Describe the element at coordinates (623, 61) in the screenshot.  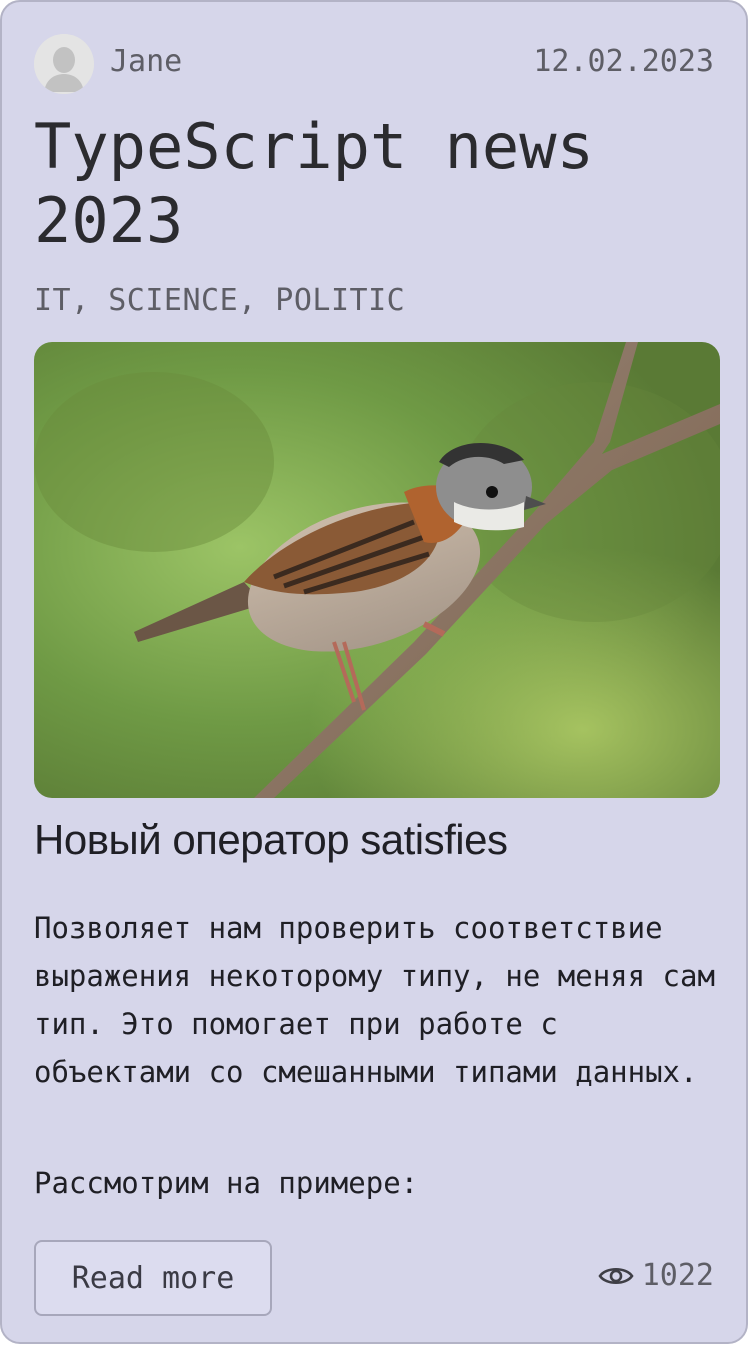
I see `post-date: 12.02.2023` at that location.